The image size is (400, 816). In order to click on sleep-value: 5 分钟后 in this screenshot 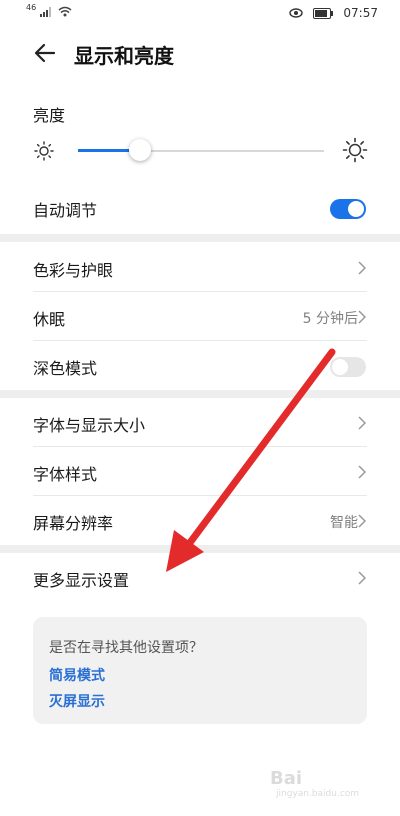, I will do `click(330, 319)`.